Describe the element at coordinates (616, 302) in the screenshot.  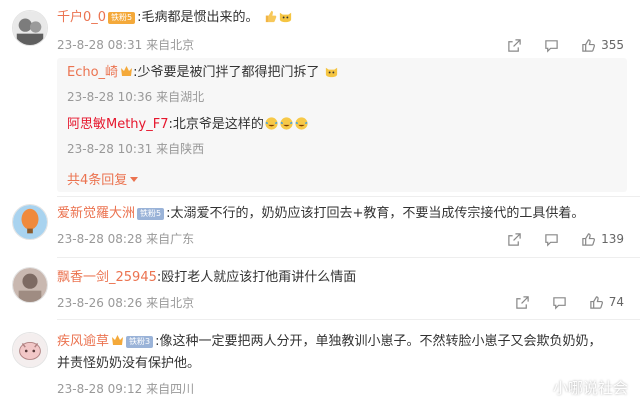
I see `like-count: 74` at that location.